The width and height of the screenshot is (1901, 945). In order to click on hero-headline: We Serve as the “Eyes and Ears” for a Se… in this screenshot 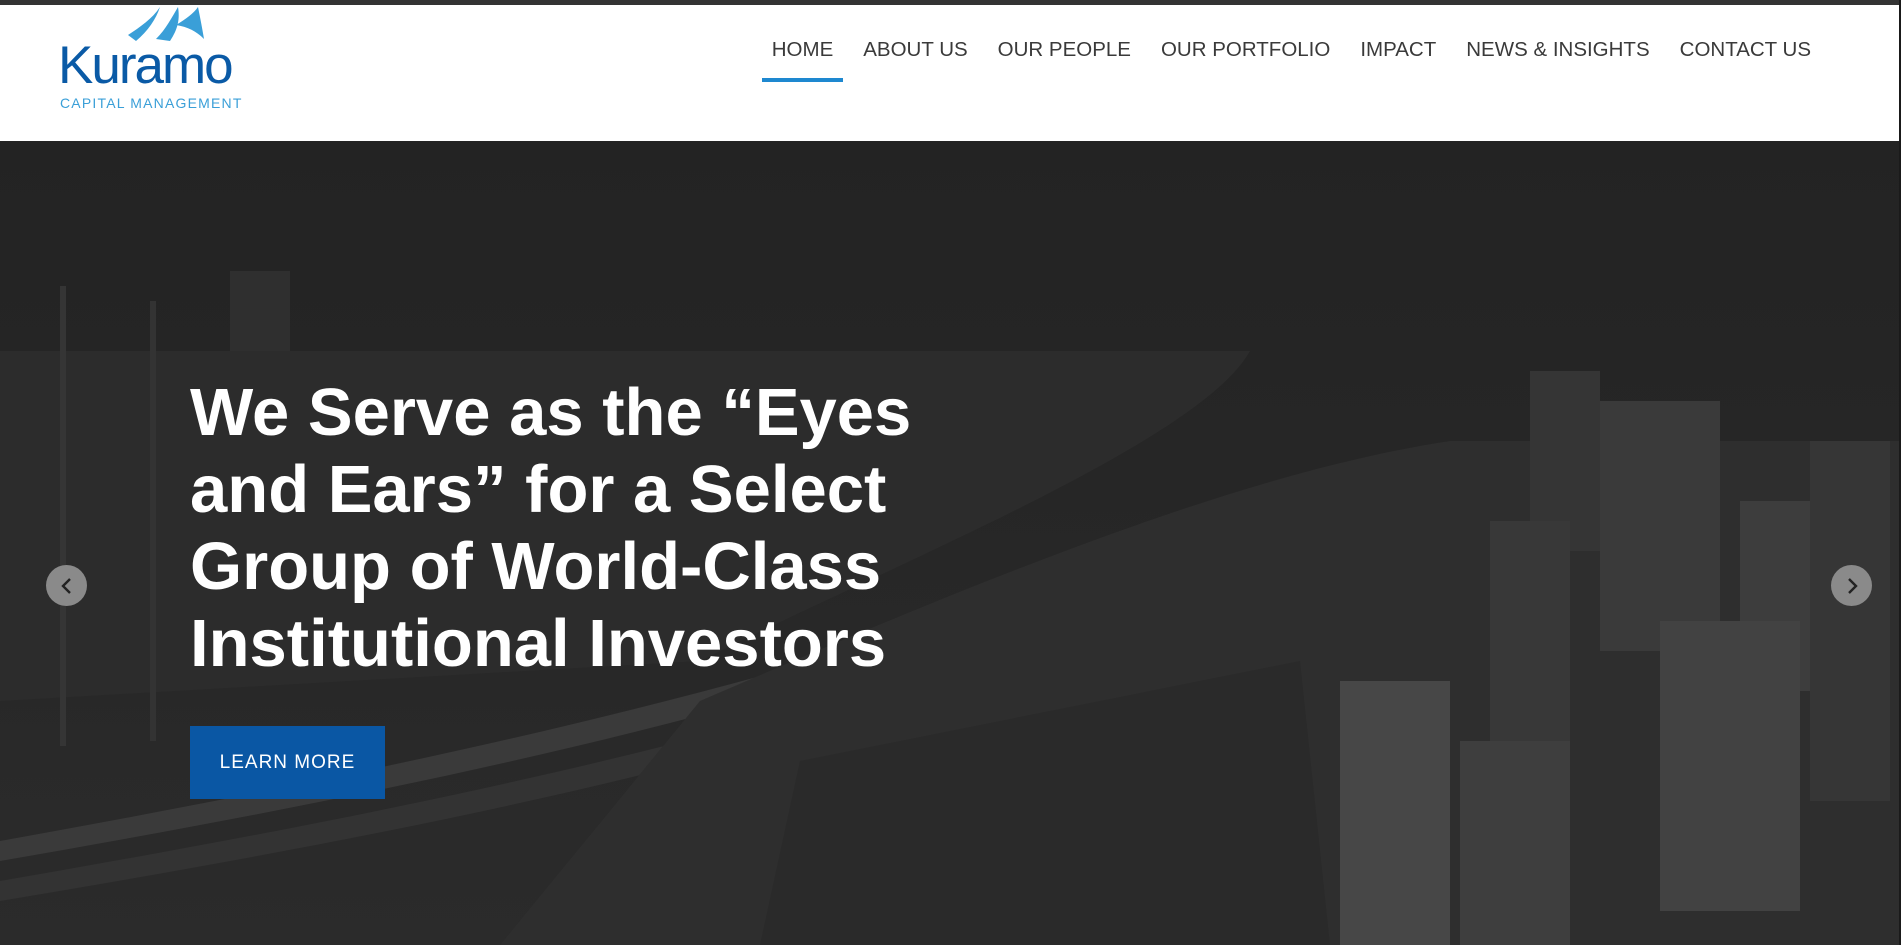, I will do `click(551, 528)`.